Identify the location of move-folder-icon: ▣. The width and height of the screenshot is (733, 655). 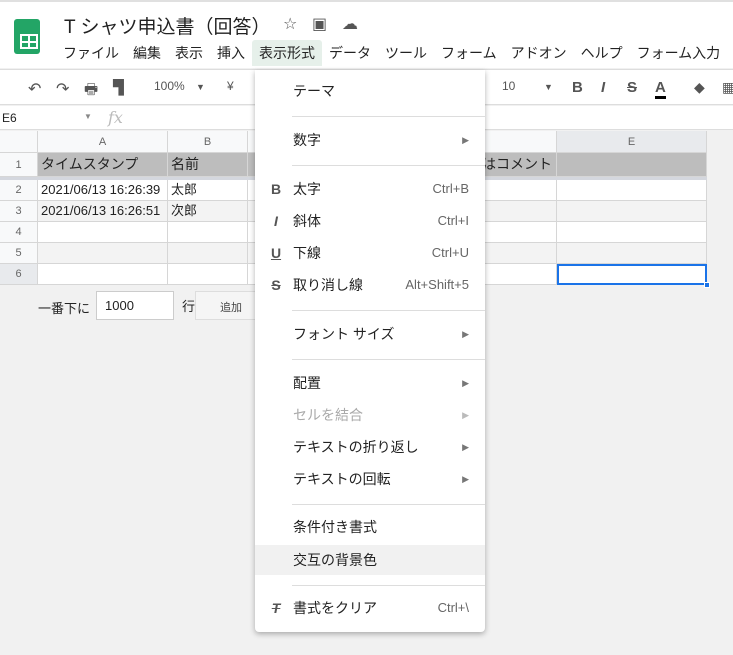
(319, 24).